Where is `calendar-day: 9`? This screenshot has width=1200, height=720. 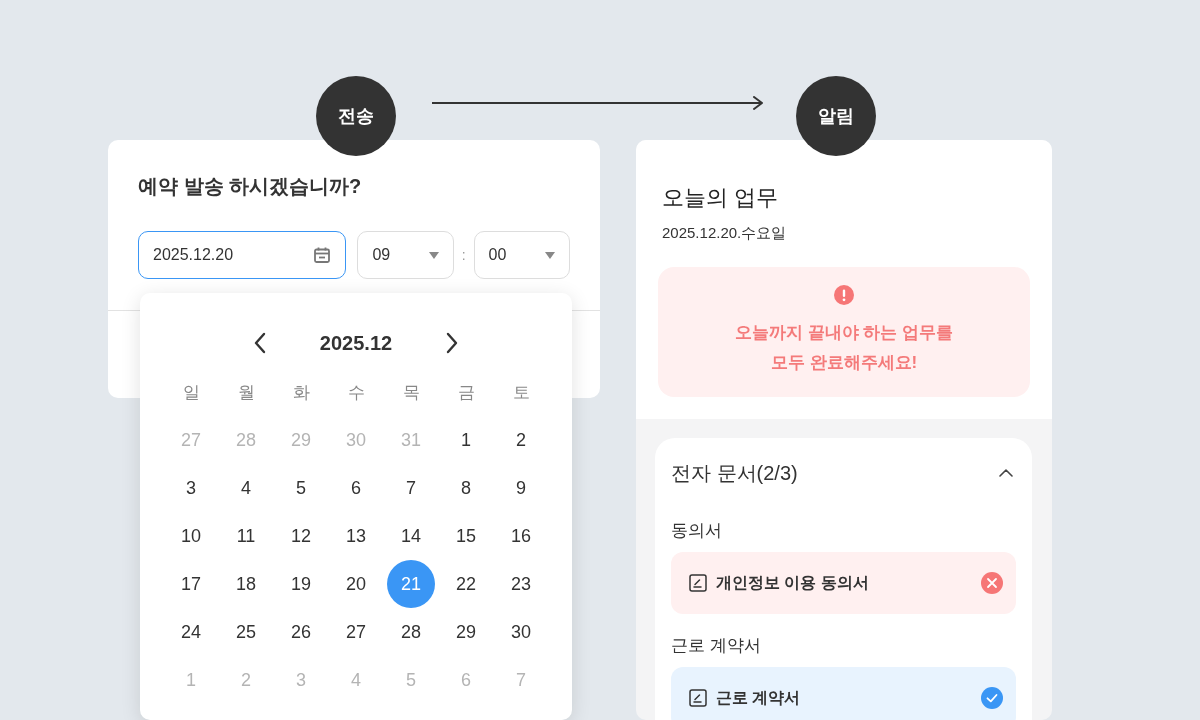
calendar-day: 9 is located at coordinates (521, 488).